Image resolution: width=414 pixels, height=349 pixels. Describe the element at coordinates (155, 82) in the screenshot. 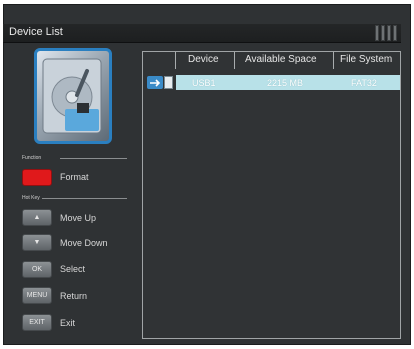

I see `usb-drive-icon` at that location.